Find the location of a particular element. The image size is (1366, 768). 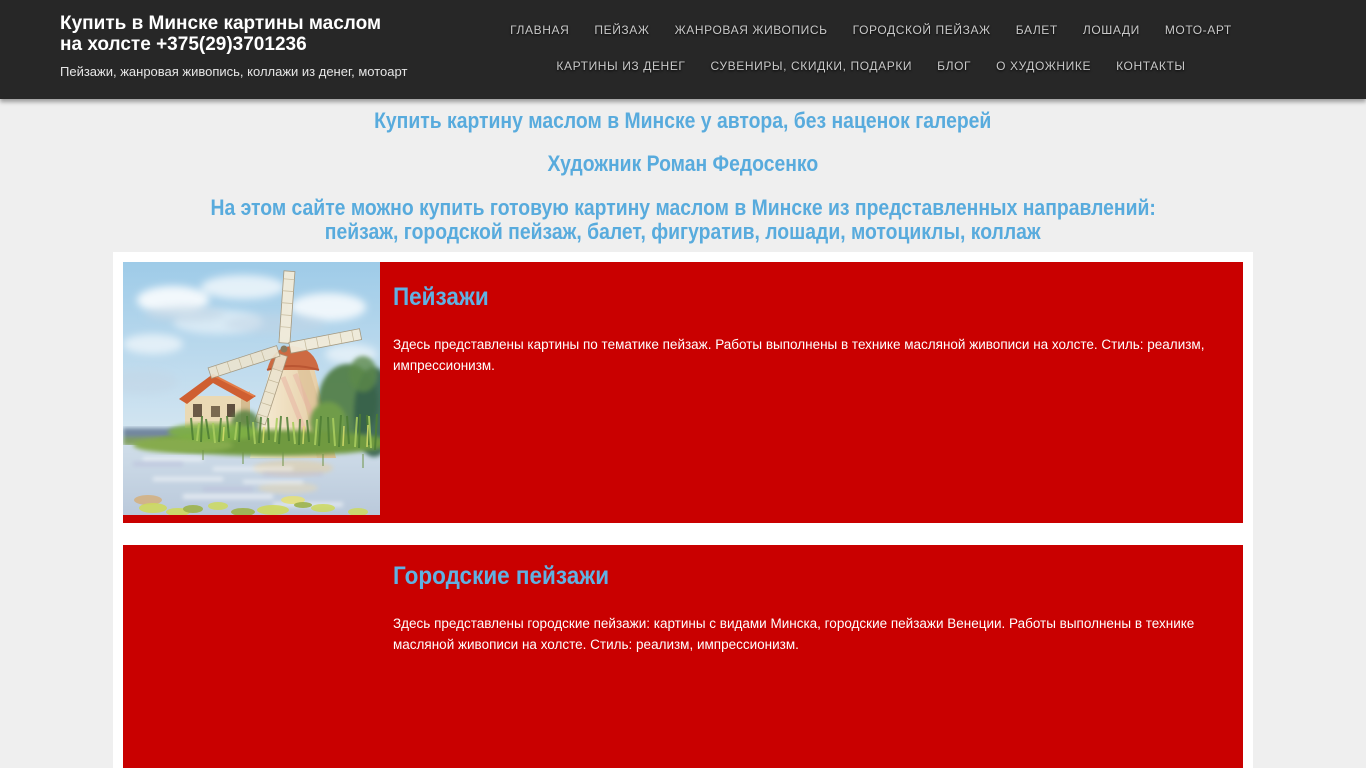

nav-item-about-artist: О ХУДОЖНИКЕ is located at coordinates (1043, 66).